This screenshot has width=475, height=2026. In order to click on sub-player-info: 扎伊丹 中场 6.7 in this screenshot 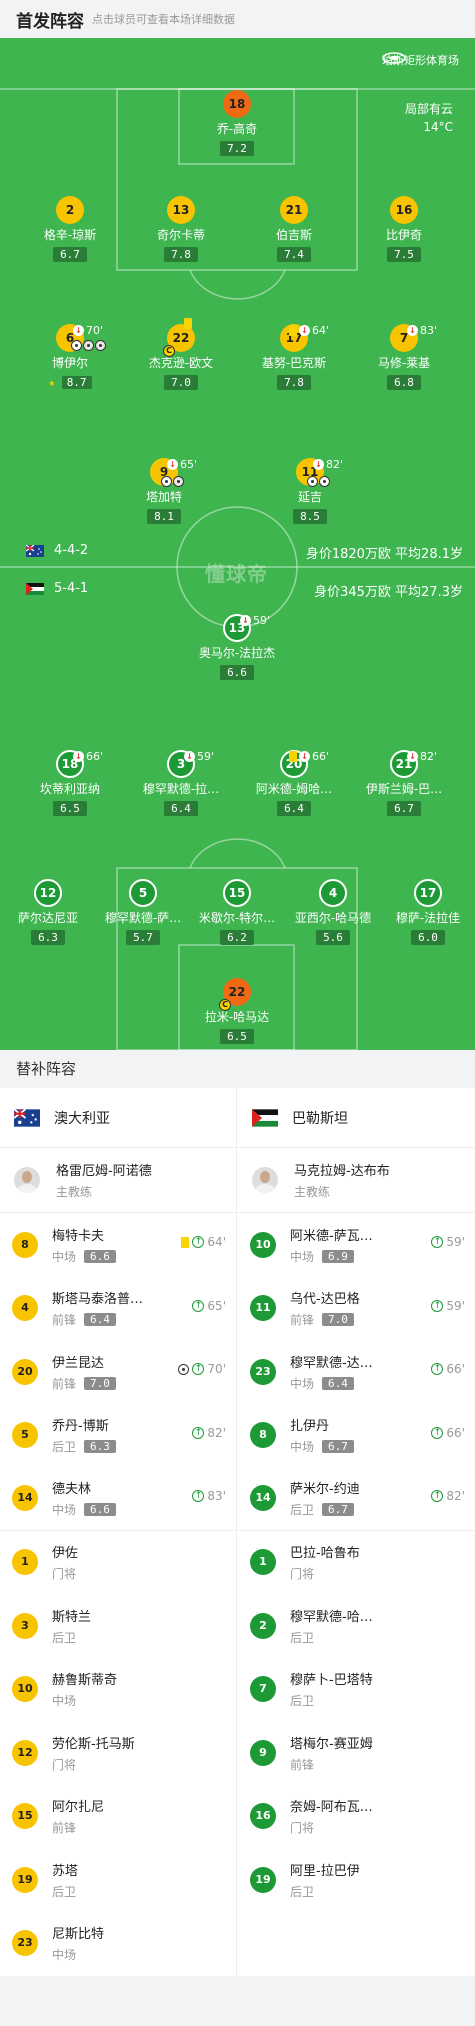, I will do `click(352, 1435)`.